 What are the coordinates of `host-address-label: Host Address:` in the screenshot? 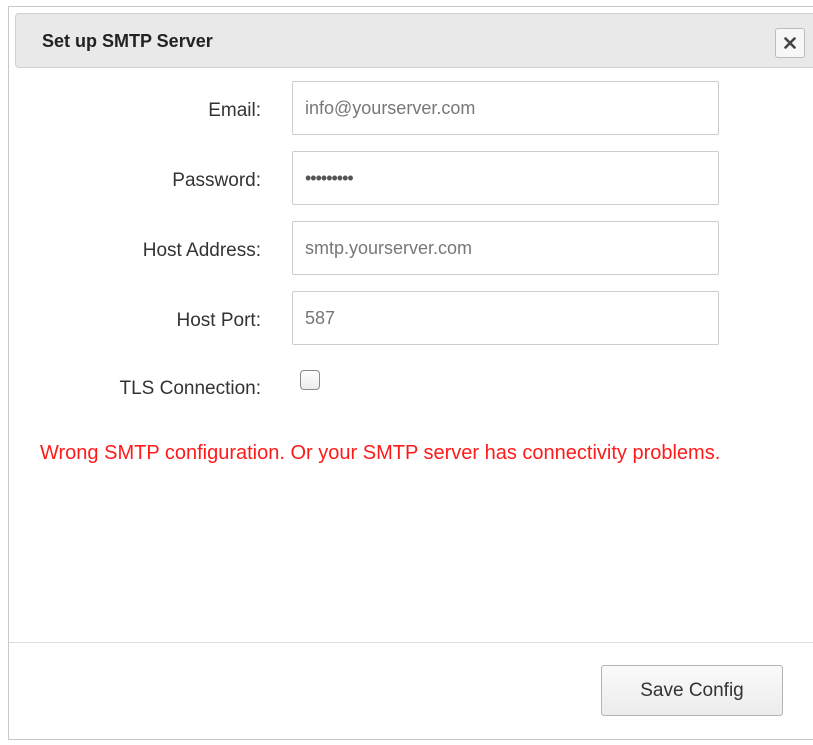 It's located at (201, 250).